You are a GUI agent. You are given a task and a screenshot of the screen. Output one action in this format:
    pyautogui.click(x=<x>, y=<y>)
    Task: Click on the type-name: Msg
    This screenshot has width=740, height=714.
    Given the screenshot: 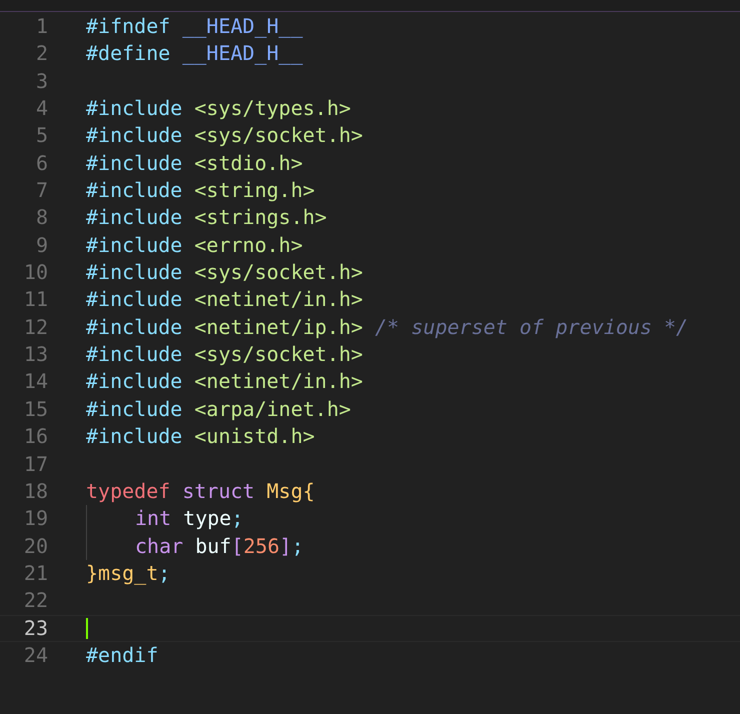 What is the action you would take?
    pyautogui.click(x=284, y=491)
    